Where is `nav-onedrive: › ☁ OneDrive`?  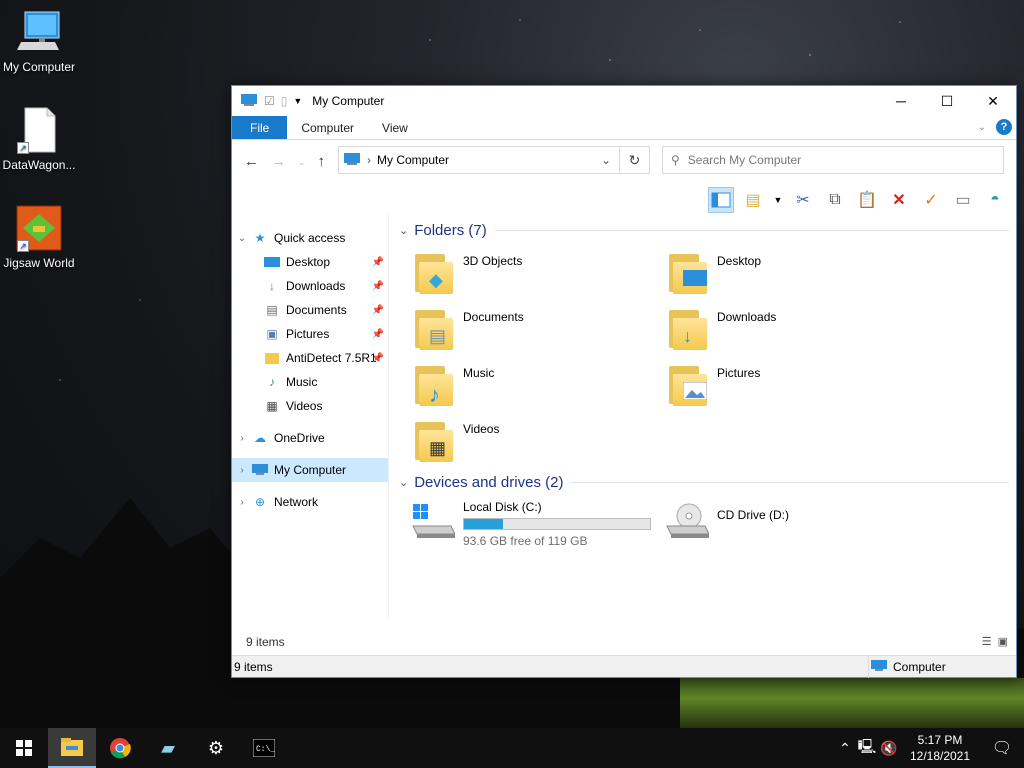 nav-onedrive: › ☁ OneDrive is located at coordinates (310, 438).